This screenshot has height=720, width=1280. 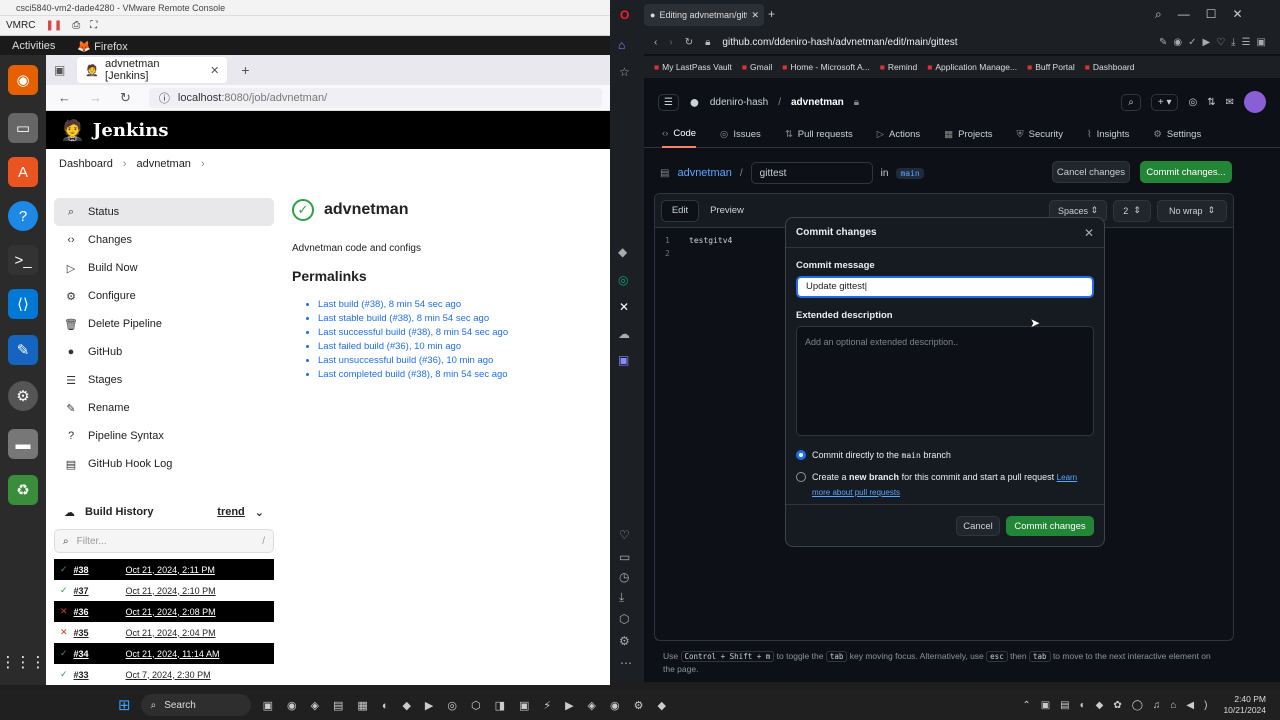 What do you see at coordinates (689, 42) in the screenshot?
I see `reload-icon: ↻` at bounding box center [689, 42].